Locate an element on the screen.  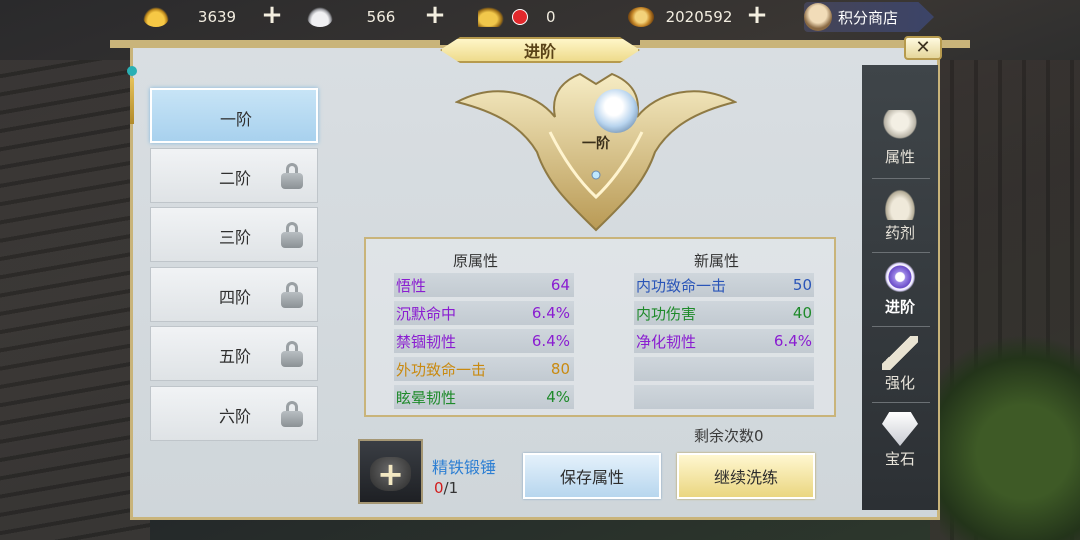
close-button: ✕ is located at coordinates (923, 48).